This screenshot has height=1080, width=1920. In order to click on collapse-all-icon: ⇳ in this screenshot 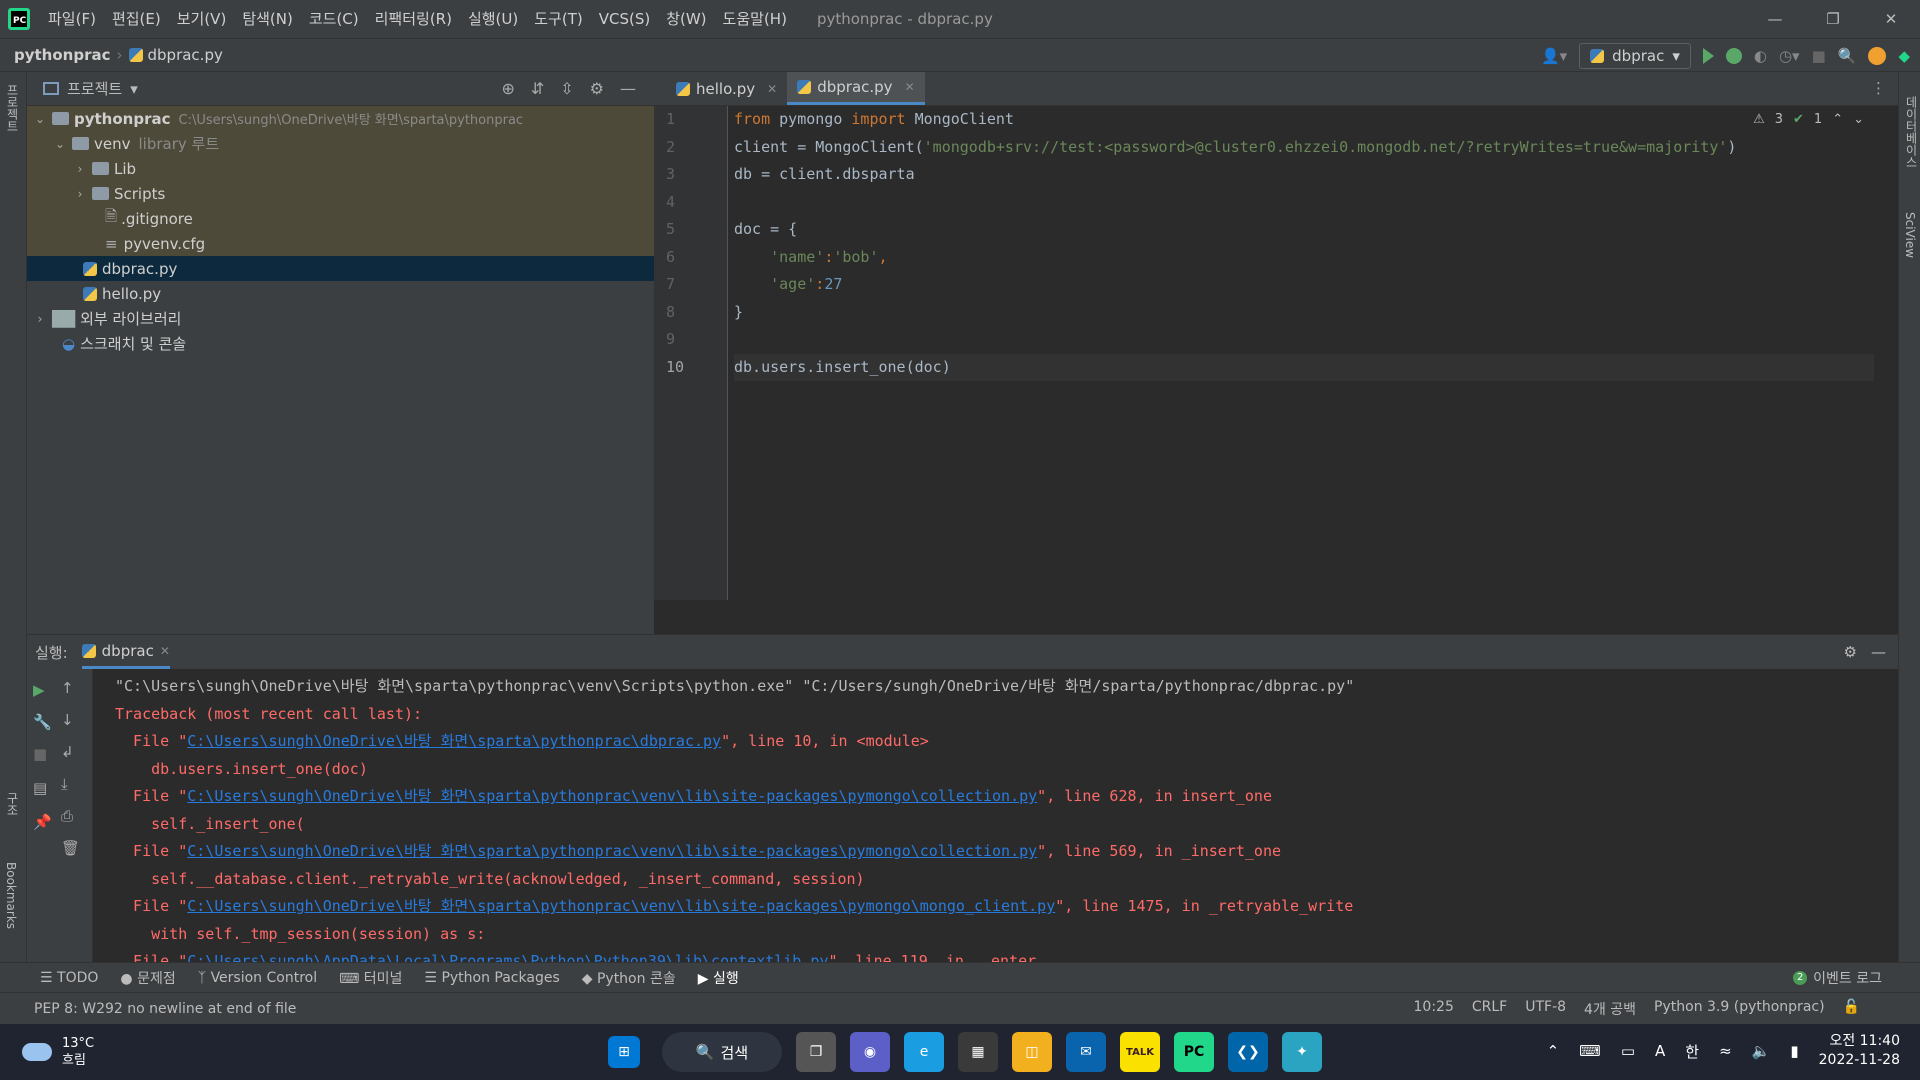, I will do `click(566, 88)`.